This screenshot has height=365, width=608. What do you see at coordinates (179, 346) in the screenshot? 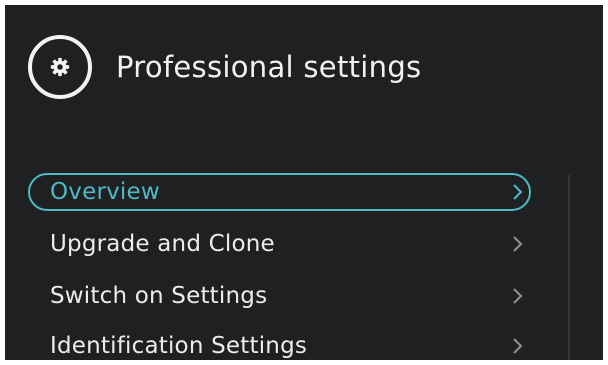
I see `menu-item-label: Identification Settings` at bounding box center [179, 346].